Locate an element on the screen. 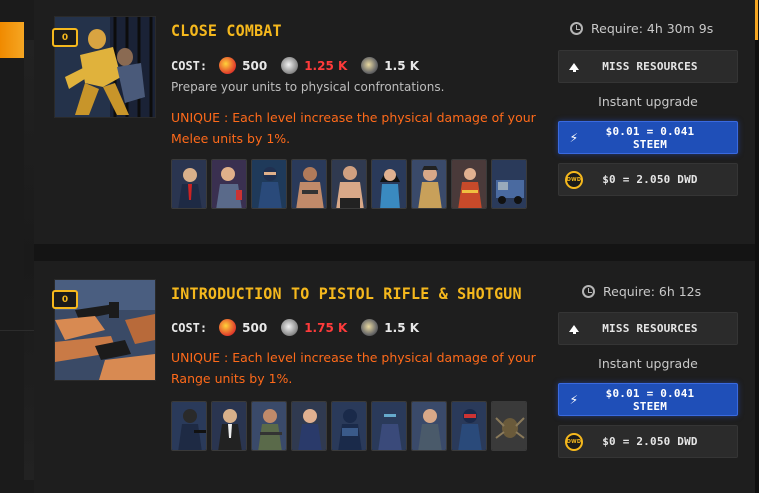 Image resolution: width=759 pixels, height=493 pixels. unit-bald-icon is located at coordinates (309, 426).